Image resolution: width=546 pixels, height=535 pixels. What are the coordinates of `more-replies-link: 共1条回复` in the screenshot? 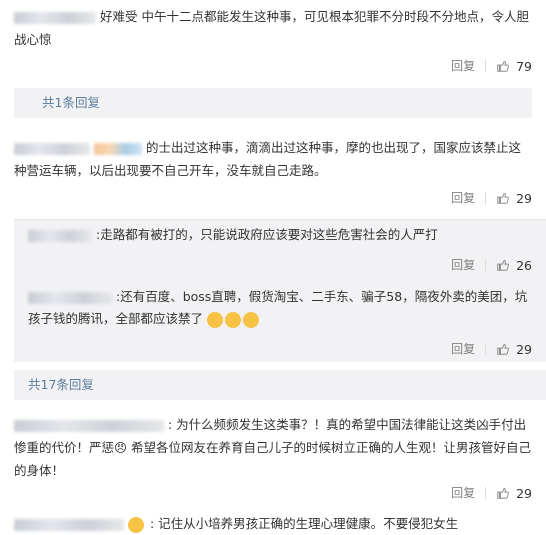 It's located at (273, 103).